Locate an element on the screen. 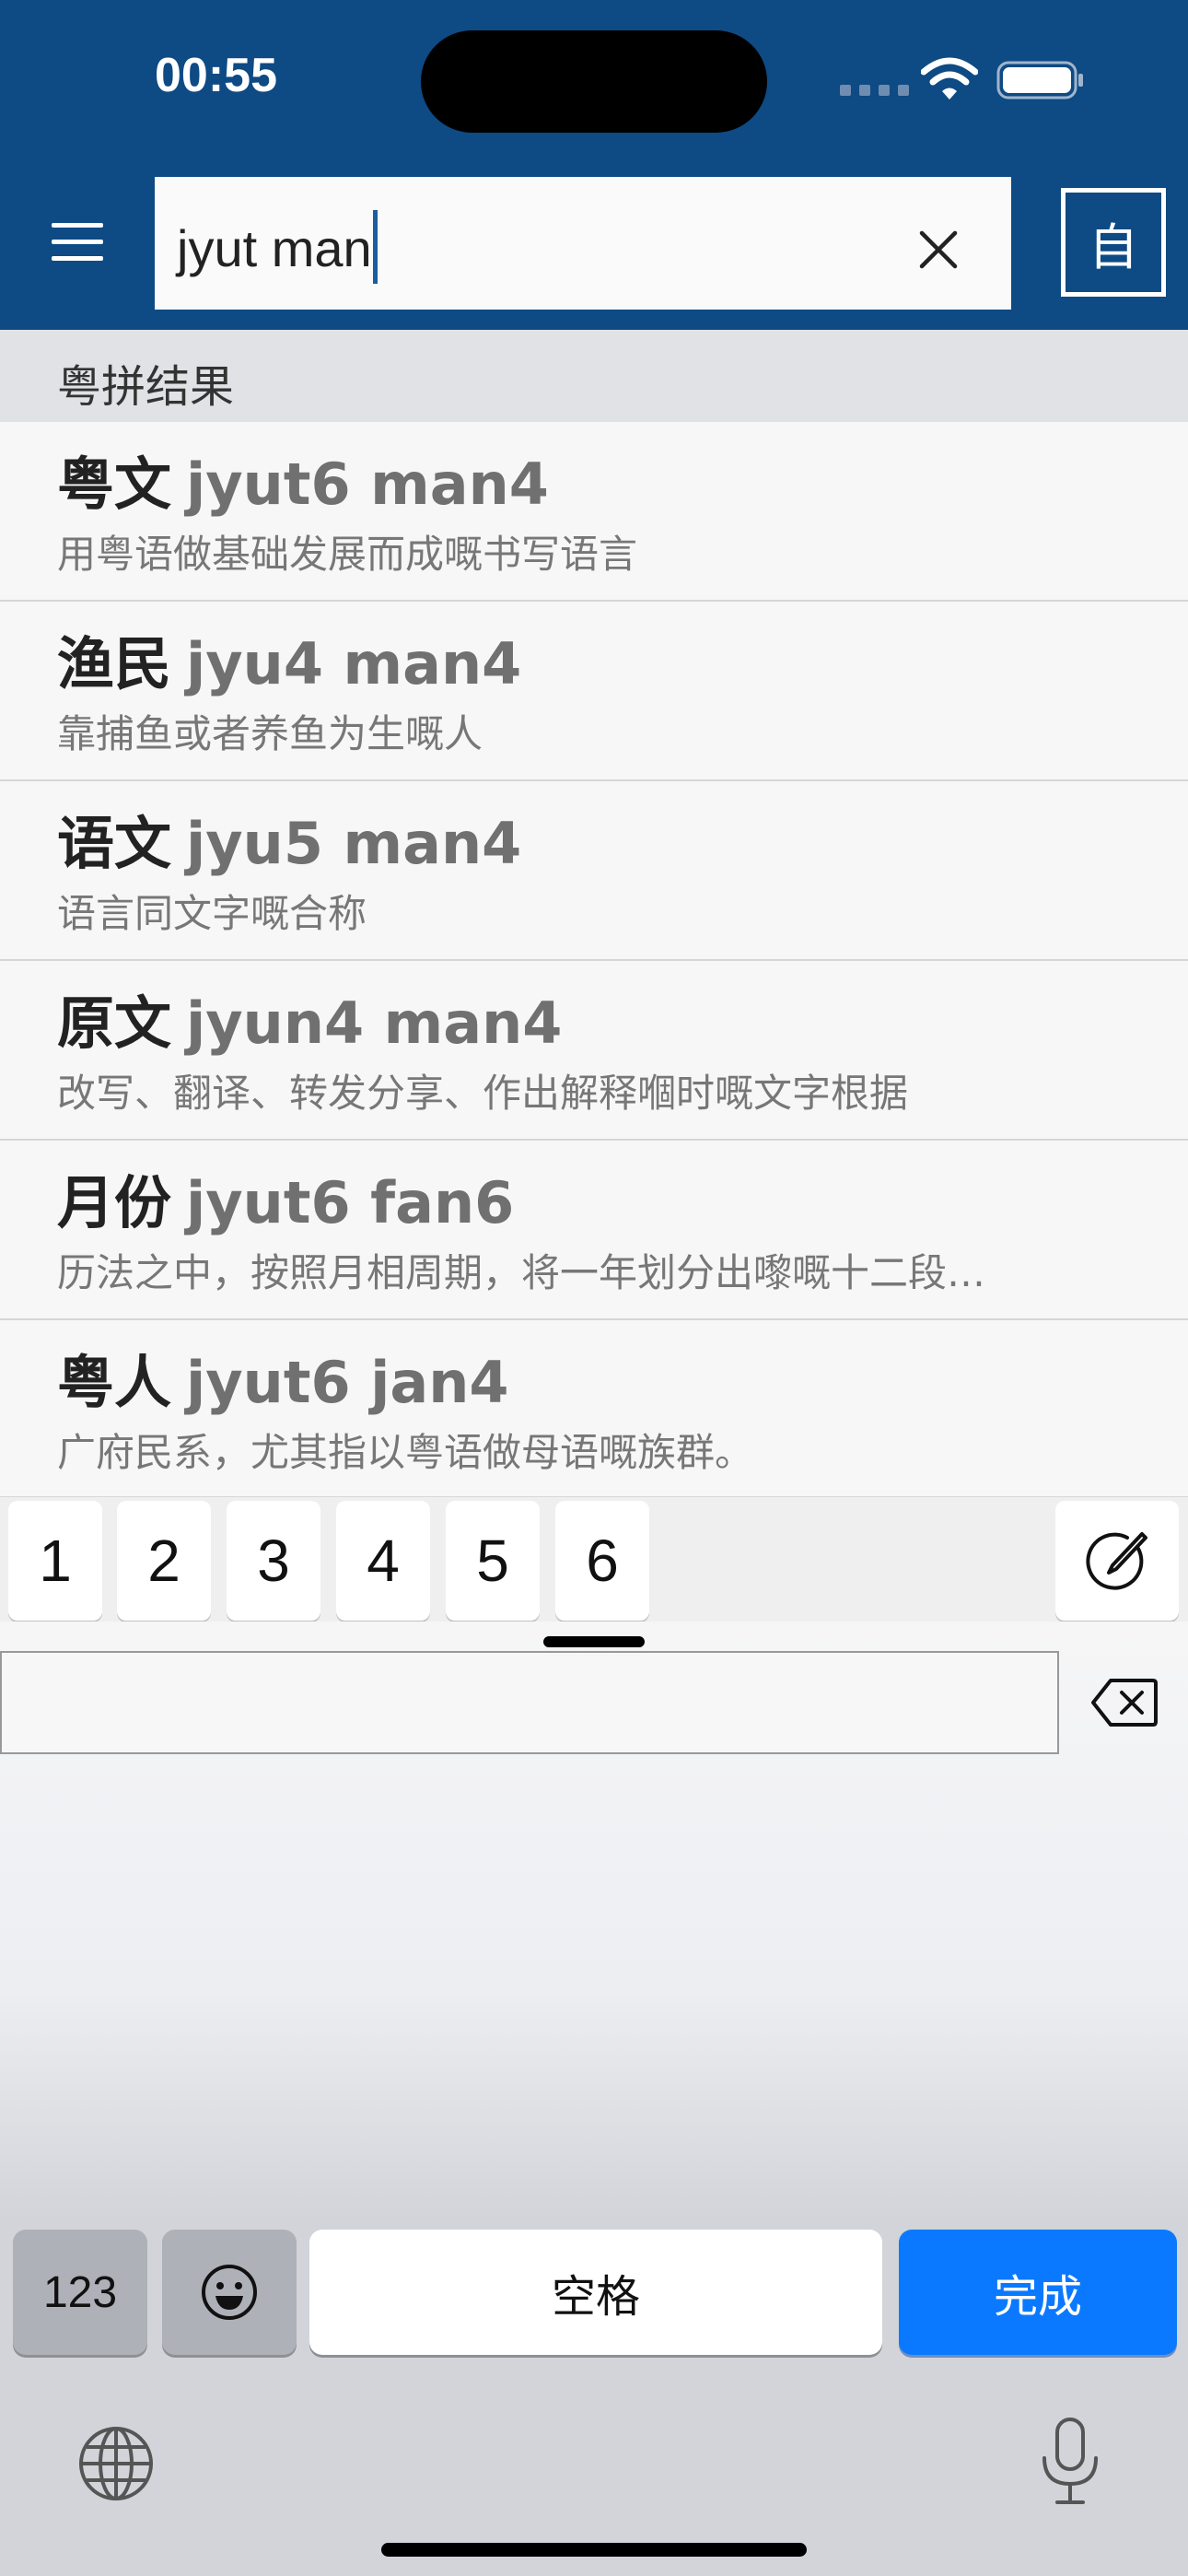  done-key: 完成 is located at coordinates (1038, 2292).